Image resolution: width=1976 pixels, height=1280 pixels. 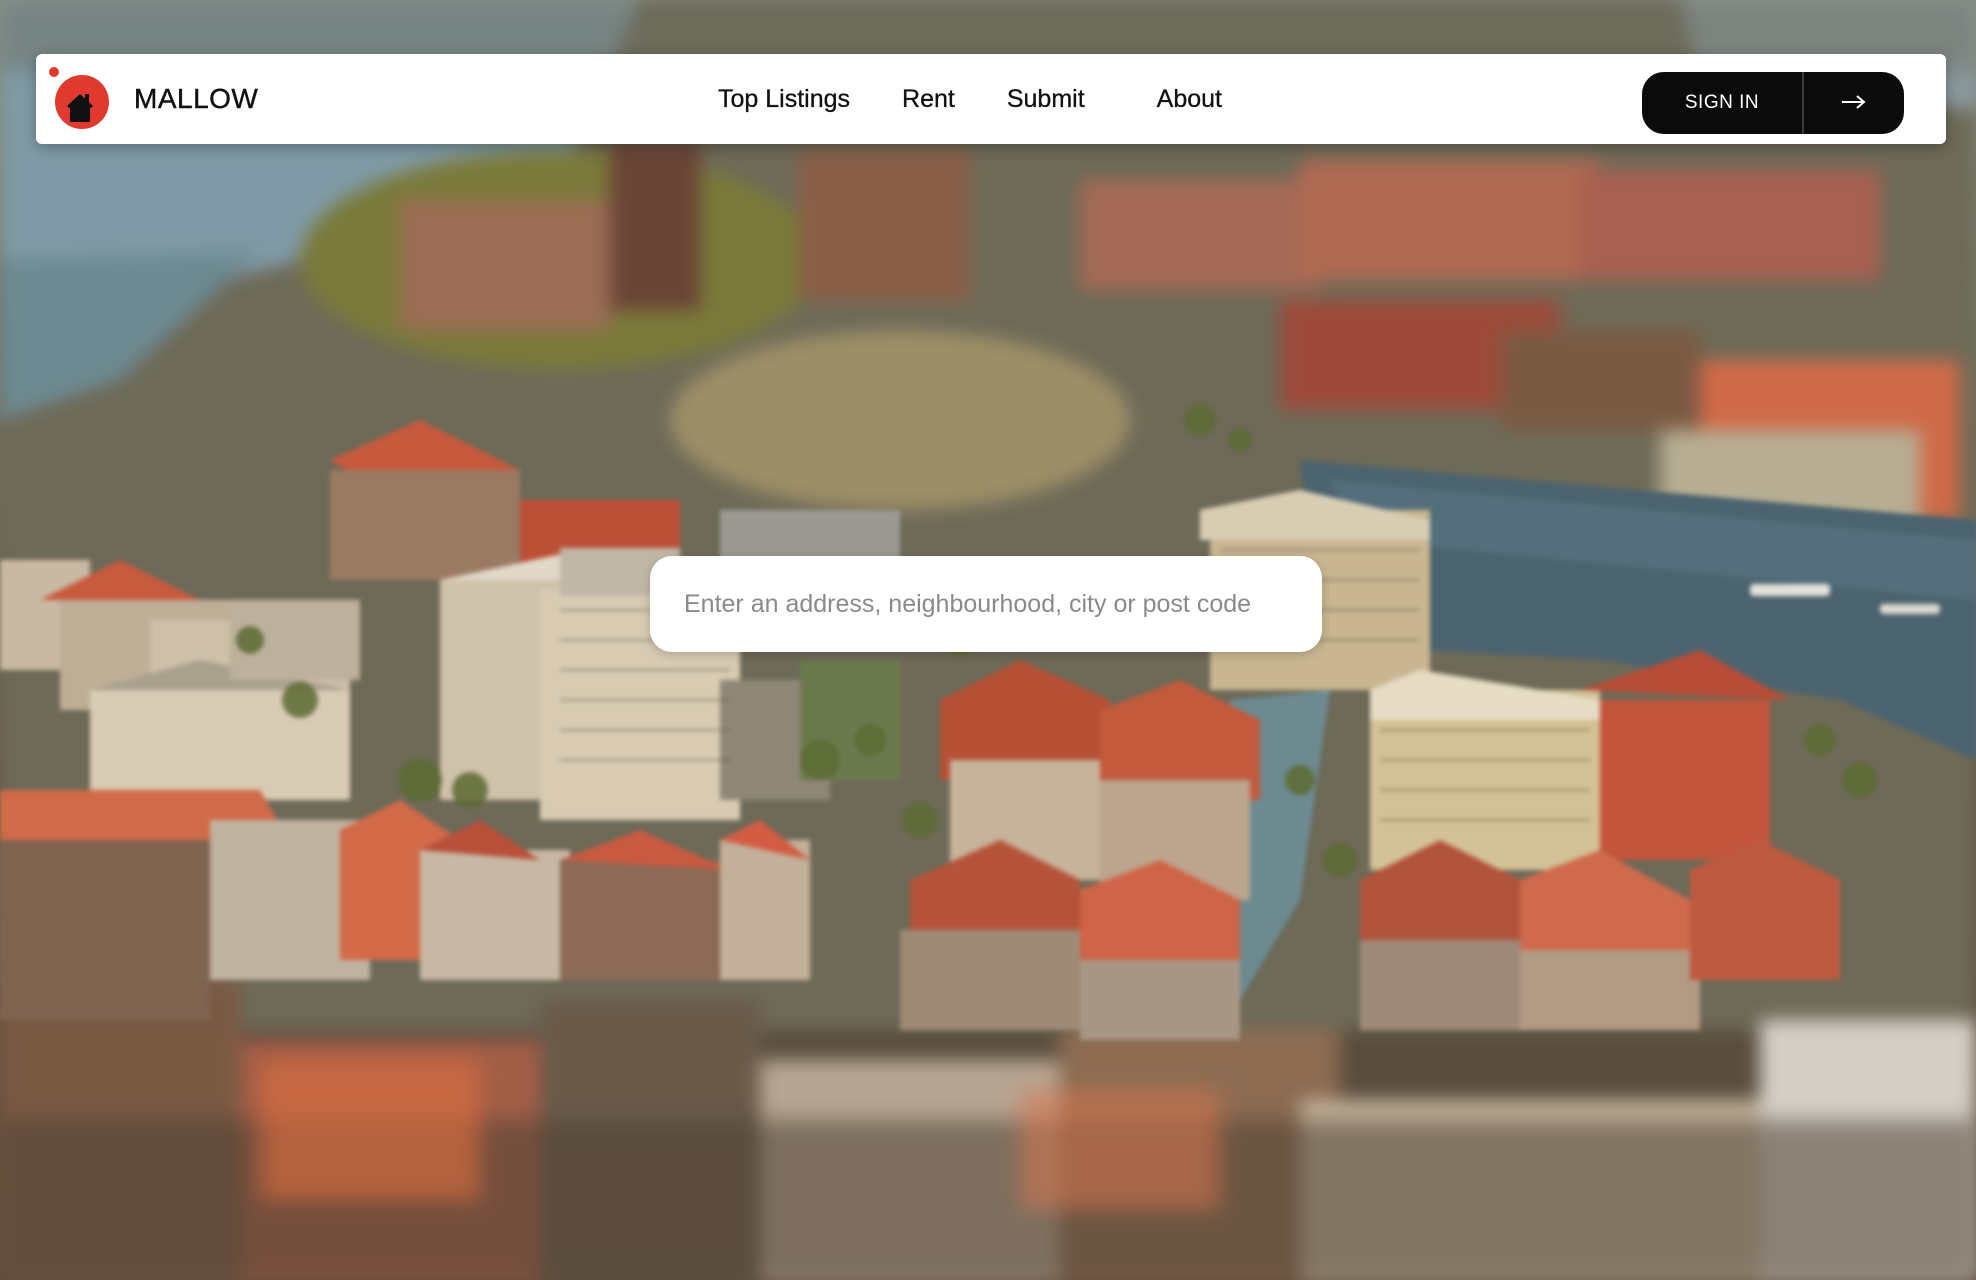 What do you see at coordinates (196, 98) in the screenshot?
I see `brand-name: MALLOW` at bounding box center [196, 98].